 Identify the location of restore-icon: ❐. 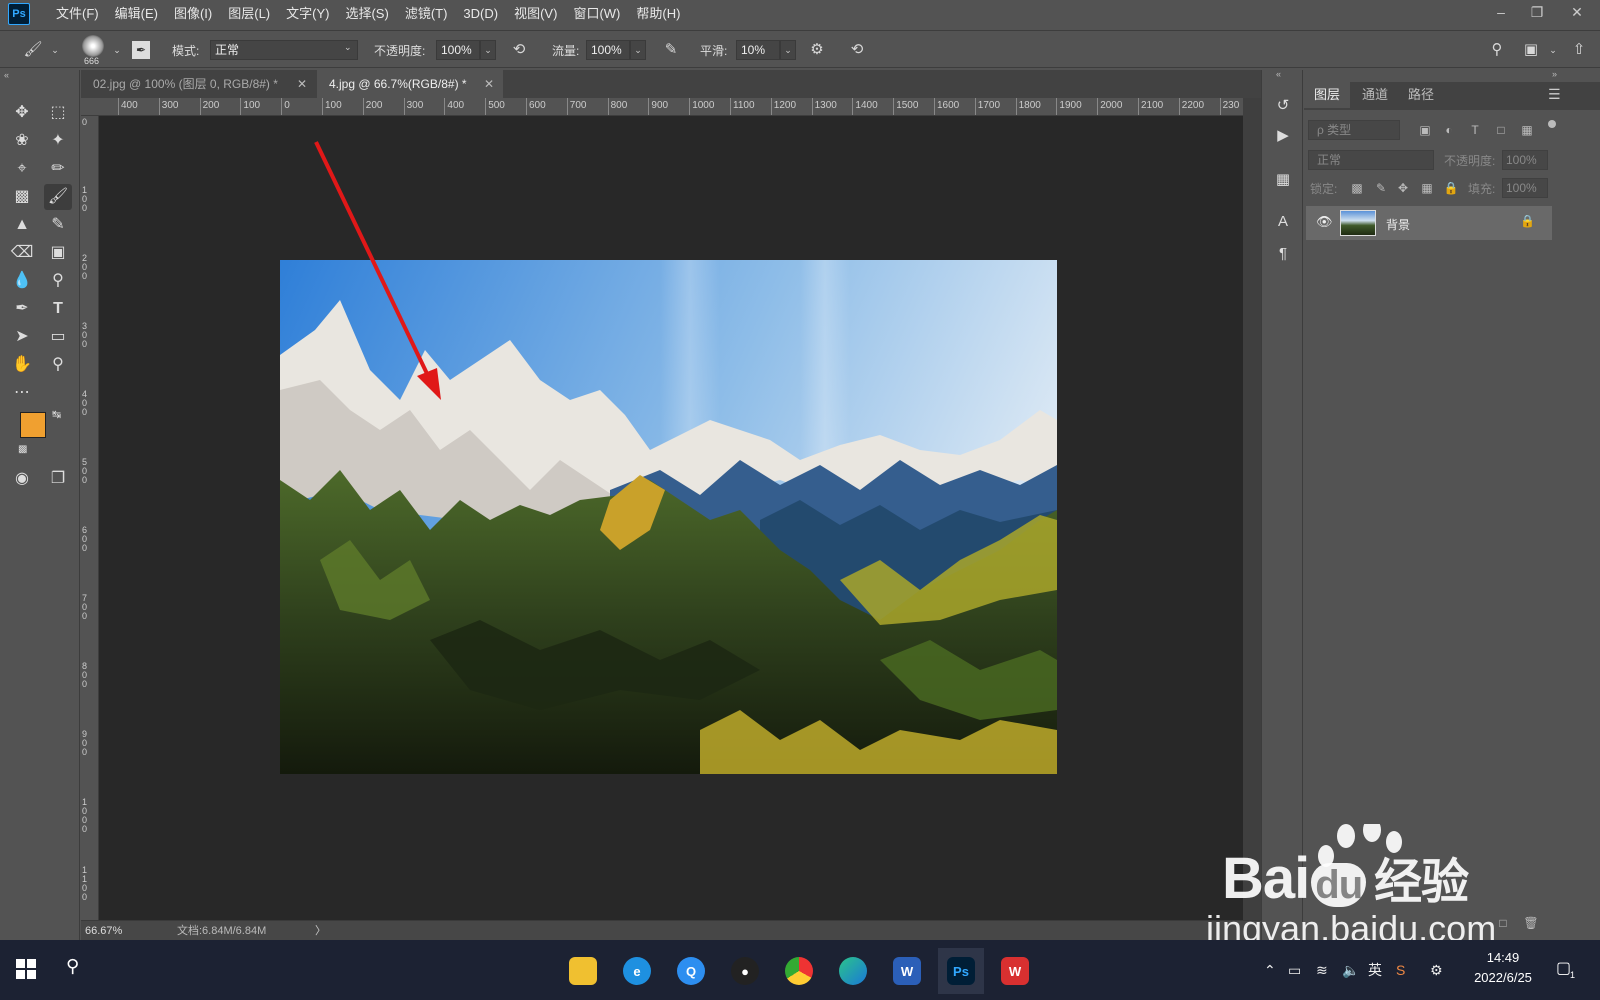
(1537, 12).